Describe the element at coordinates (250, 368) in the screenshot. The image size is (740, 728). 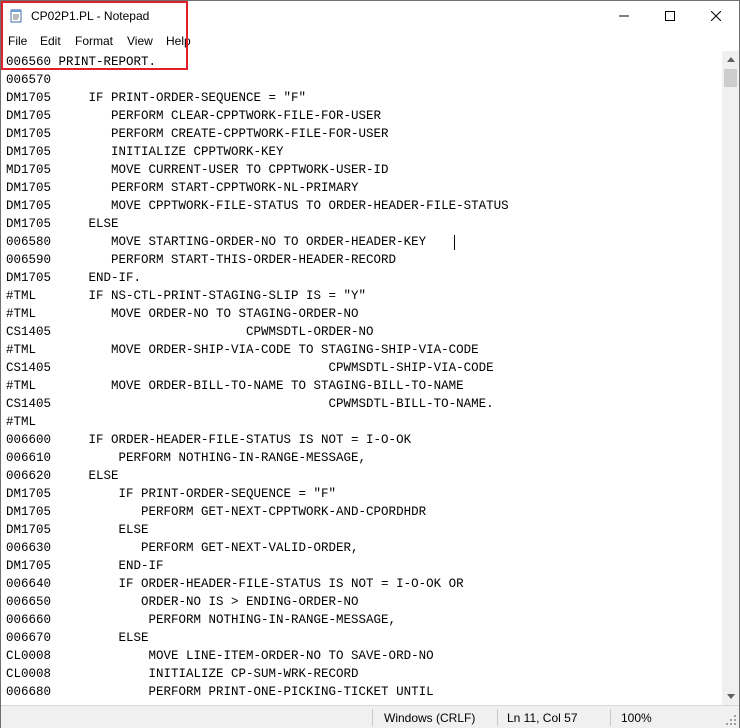
I see `text-line: CS1405 CPWMSDTL-SHIP-VIA-CODE` at that location.